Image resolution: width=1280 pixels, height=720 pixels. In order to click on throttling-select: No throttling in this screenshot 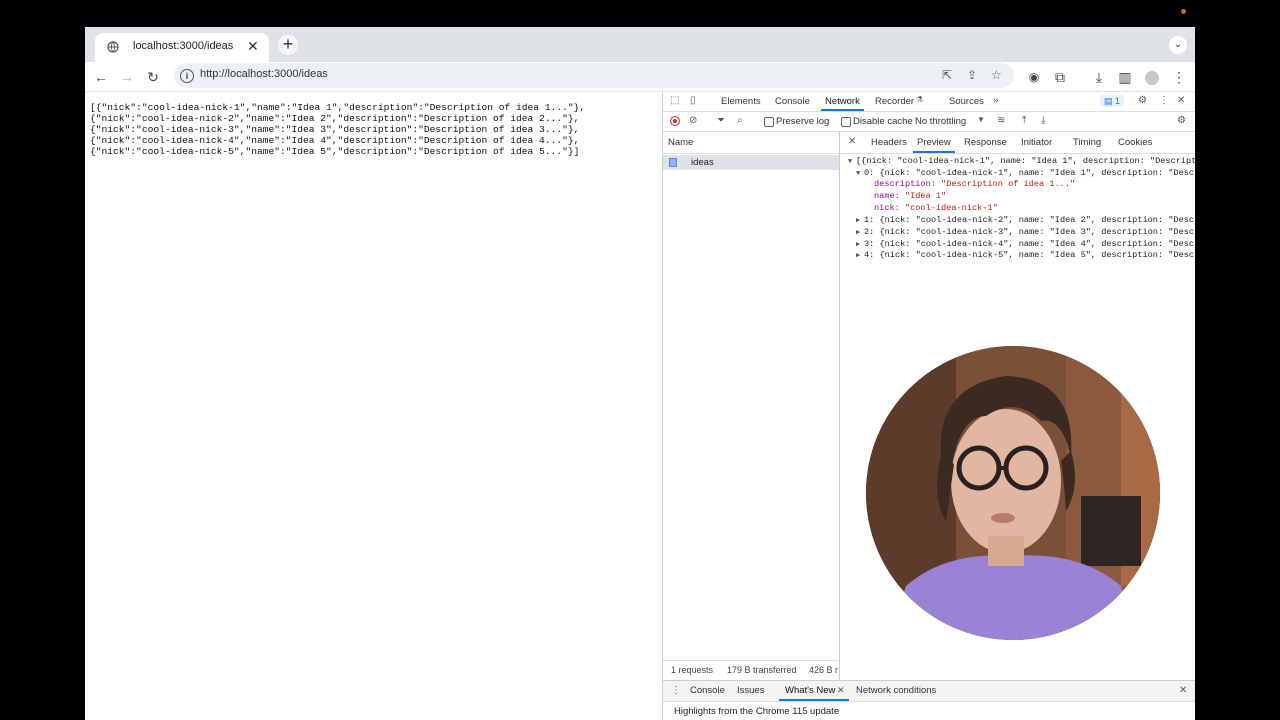, I will do `click(940, 121)`.